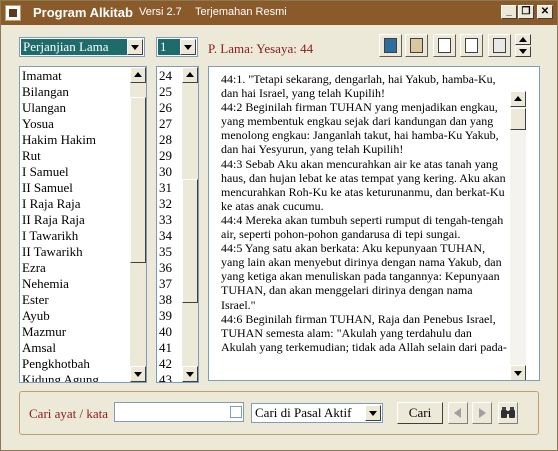 This screenshot has height=451, width=558. Describe the element at coordinates (75, 76) in the screenshot. I see `book-list-item: Imamat` at that location.